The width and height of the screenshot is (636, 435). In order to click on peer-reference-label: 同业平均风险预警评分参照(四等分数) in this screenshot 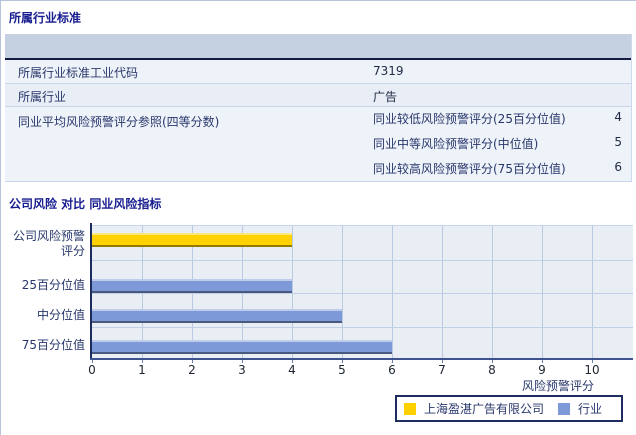, I will do `click(119, 122)`.